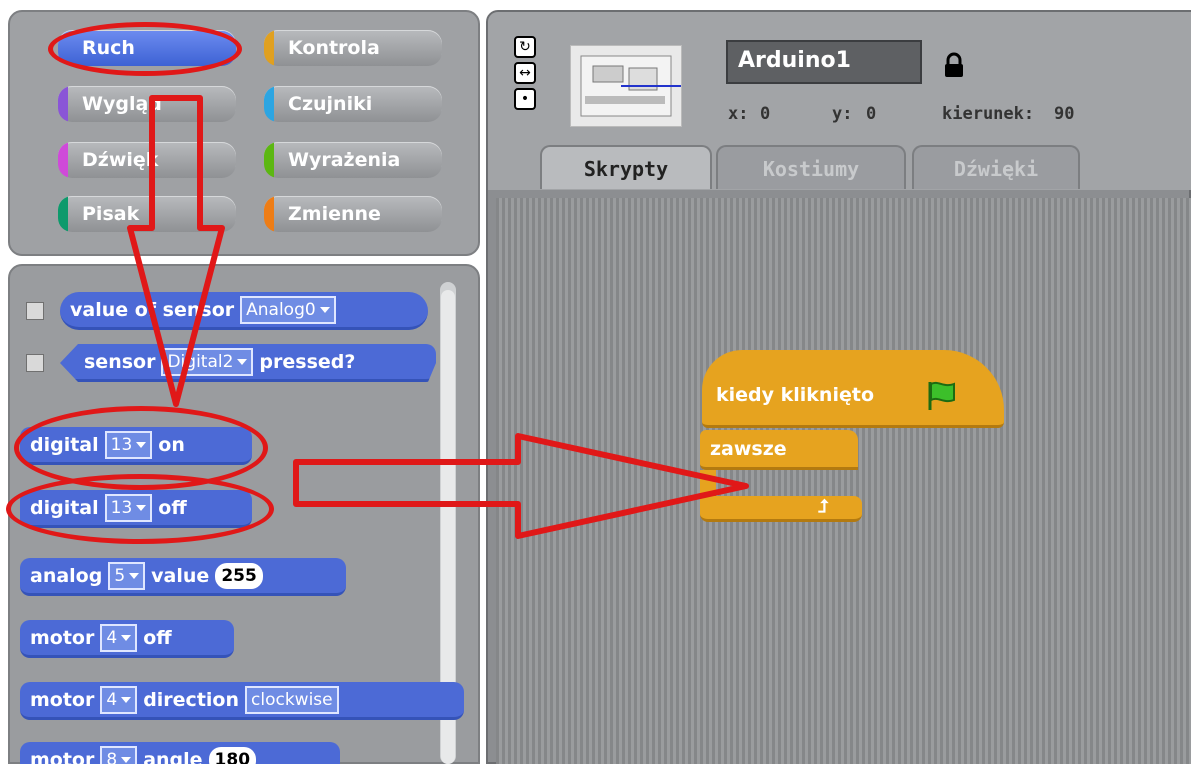 The width and height of the screenshot is (1191, 764). Describe the element at coordinates (176, 251) in the screenshot. I see `arrow-down-shape` at that location.